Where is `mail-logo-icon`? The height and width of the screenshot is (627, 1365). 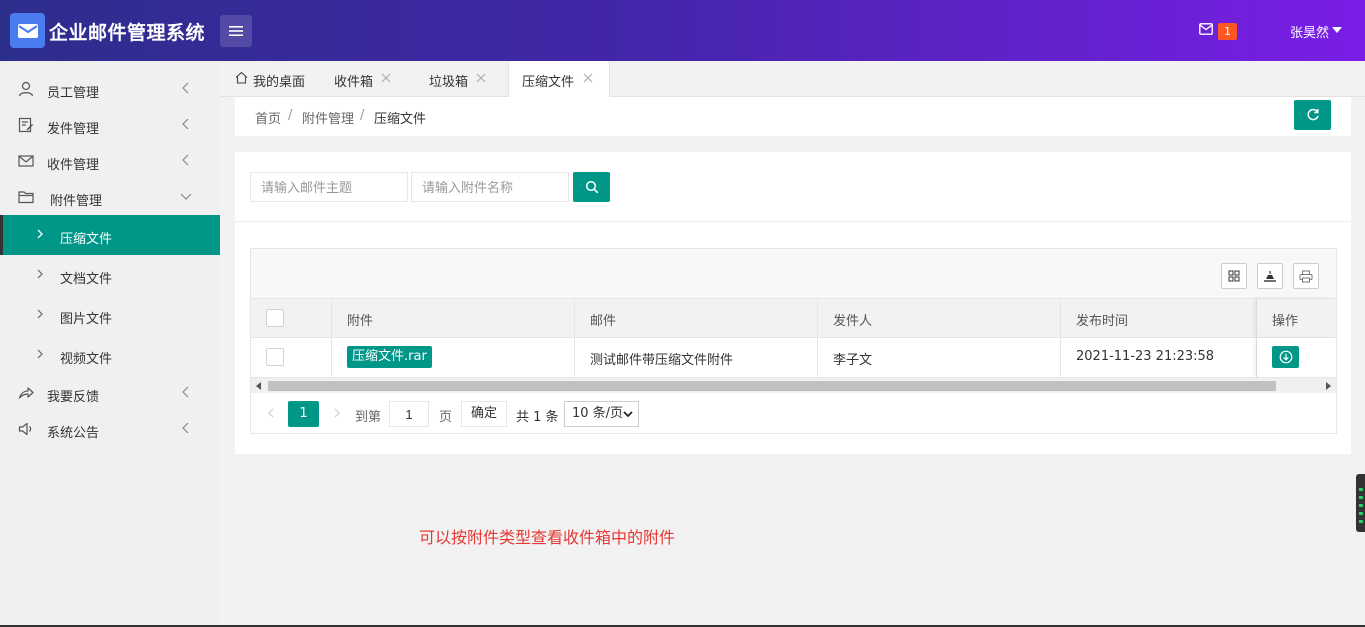 mail-logo-icon is located at coordinates (27, 30).